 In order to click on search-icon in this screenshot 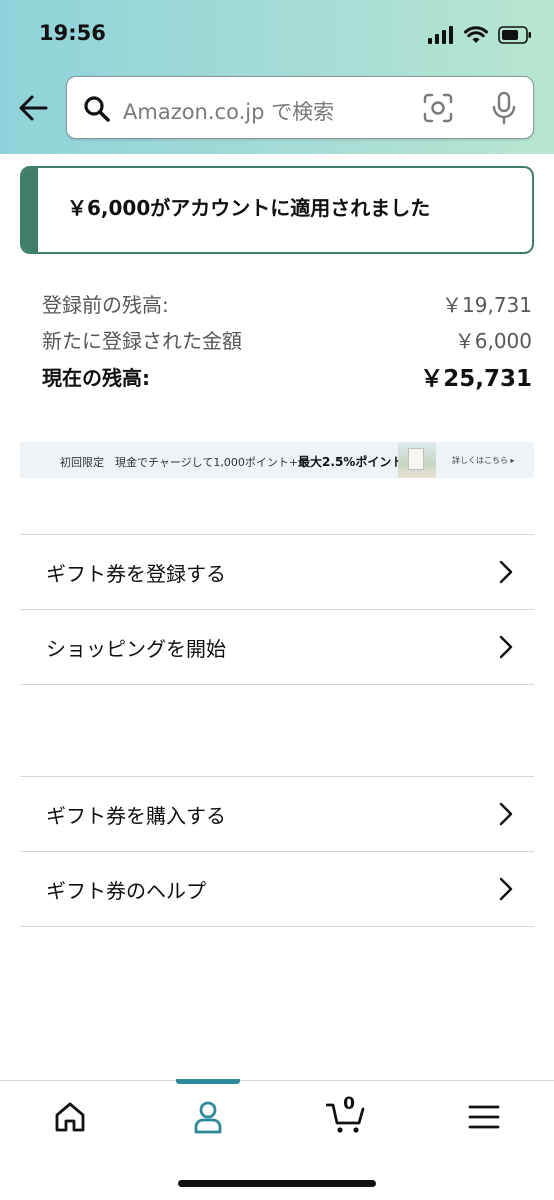, I will do `click(97, 109)`.